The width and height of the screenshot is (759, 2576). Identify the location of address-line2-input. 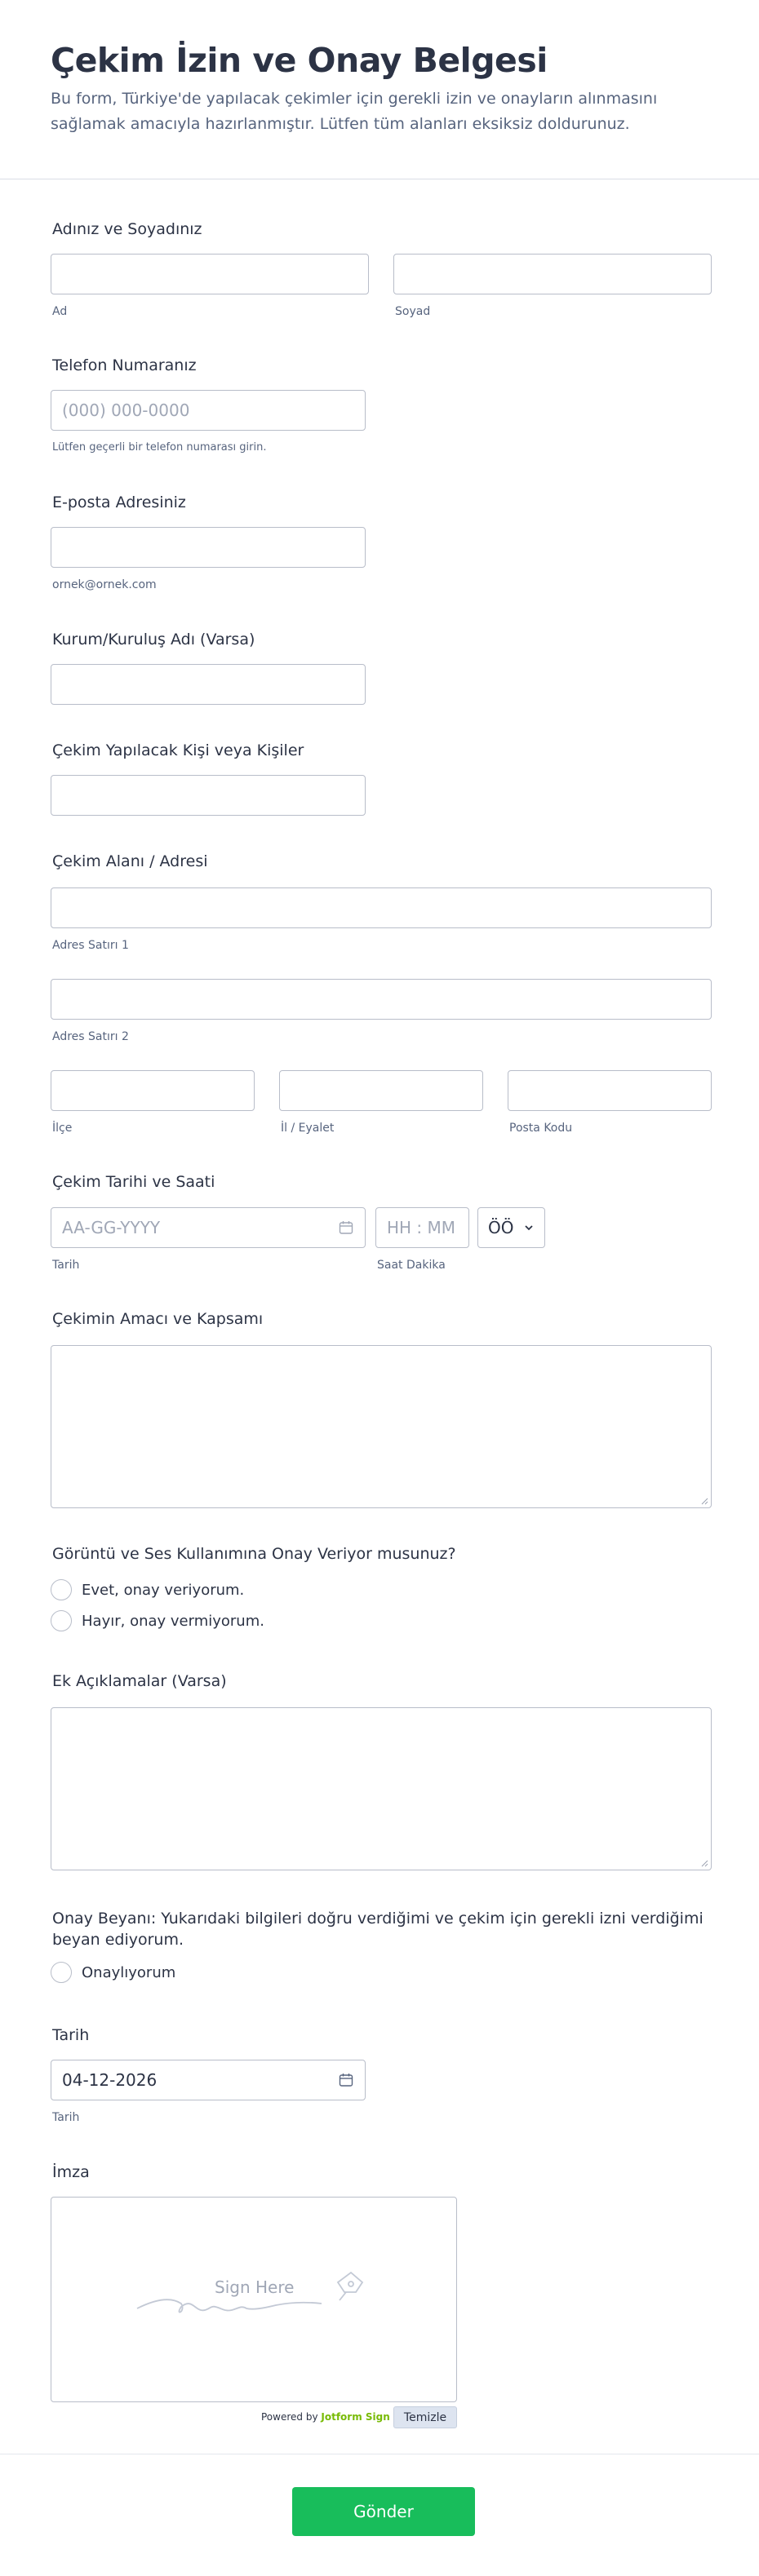
(381, 999).